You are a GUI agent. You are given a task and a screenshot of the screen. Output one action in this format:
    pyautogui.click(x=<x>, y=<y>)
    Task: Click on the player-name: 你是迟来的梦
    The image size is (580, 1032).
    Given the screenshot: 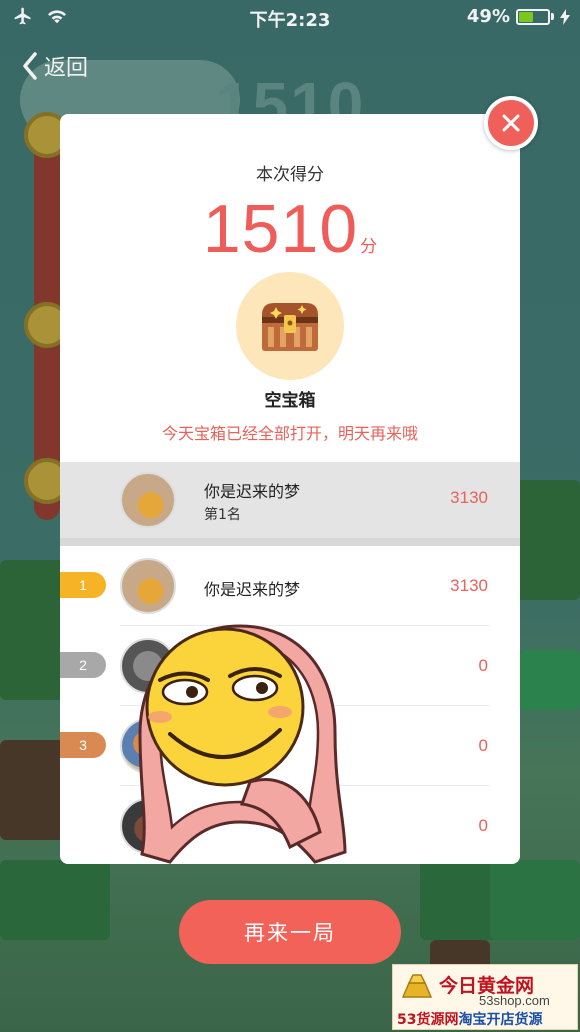 What is the action you would take?
    pyautogui.click(x=252, y=589)
    